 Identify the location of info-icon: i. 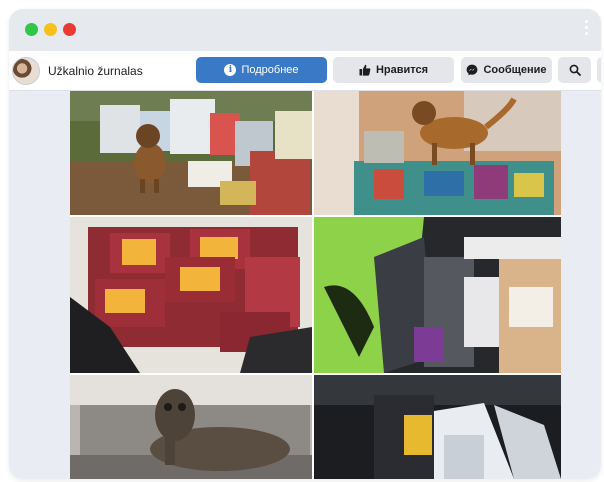
(230, 70).